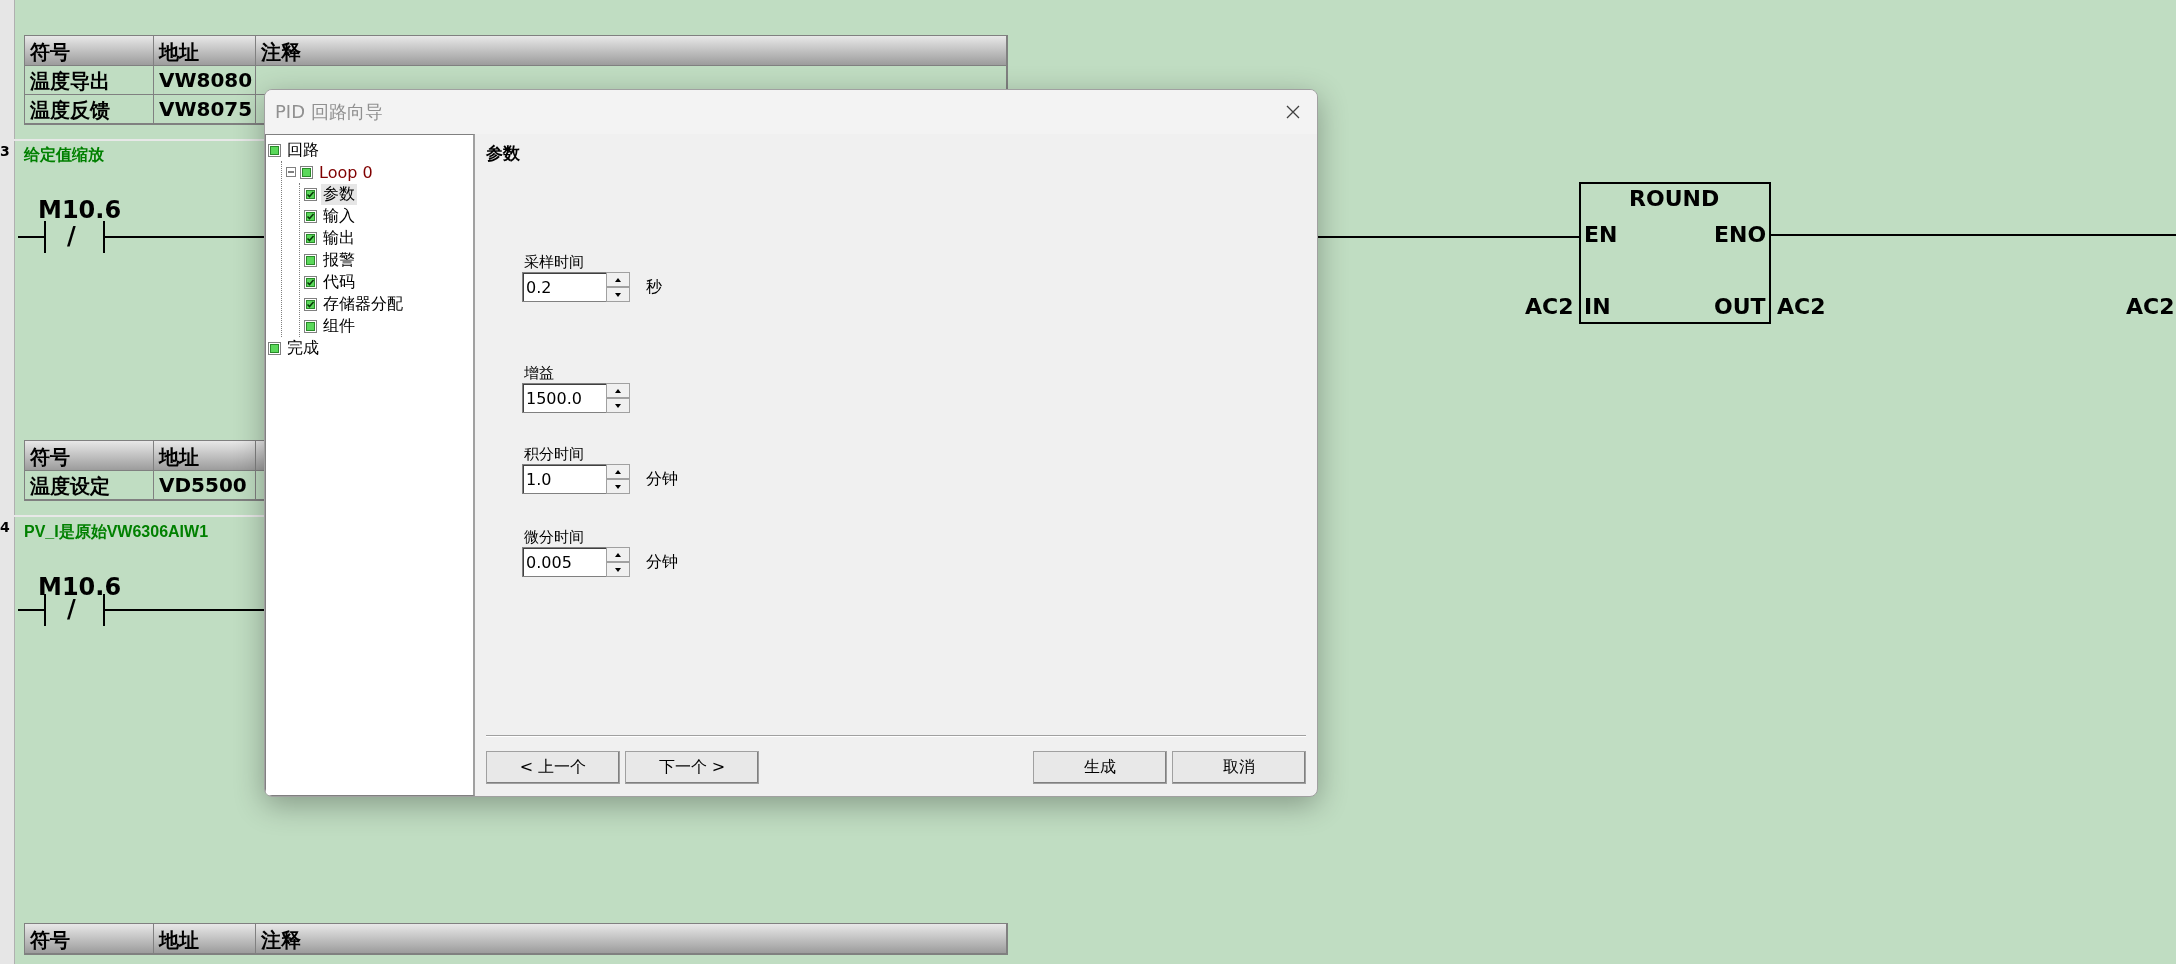 This screenshot has height=964, width=2176. What do you see at coordinates (1674, 199) in the screenshot?
I see `block-title: ROUND` at bounding box center [1674, 199].